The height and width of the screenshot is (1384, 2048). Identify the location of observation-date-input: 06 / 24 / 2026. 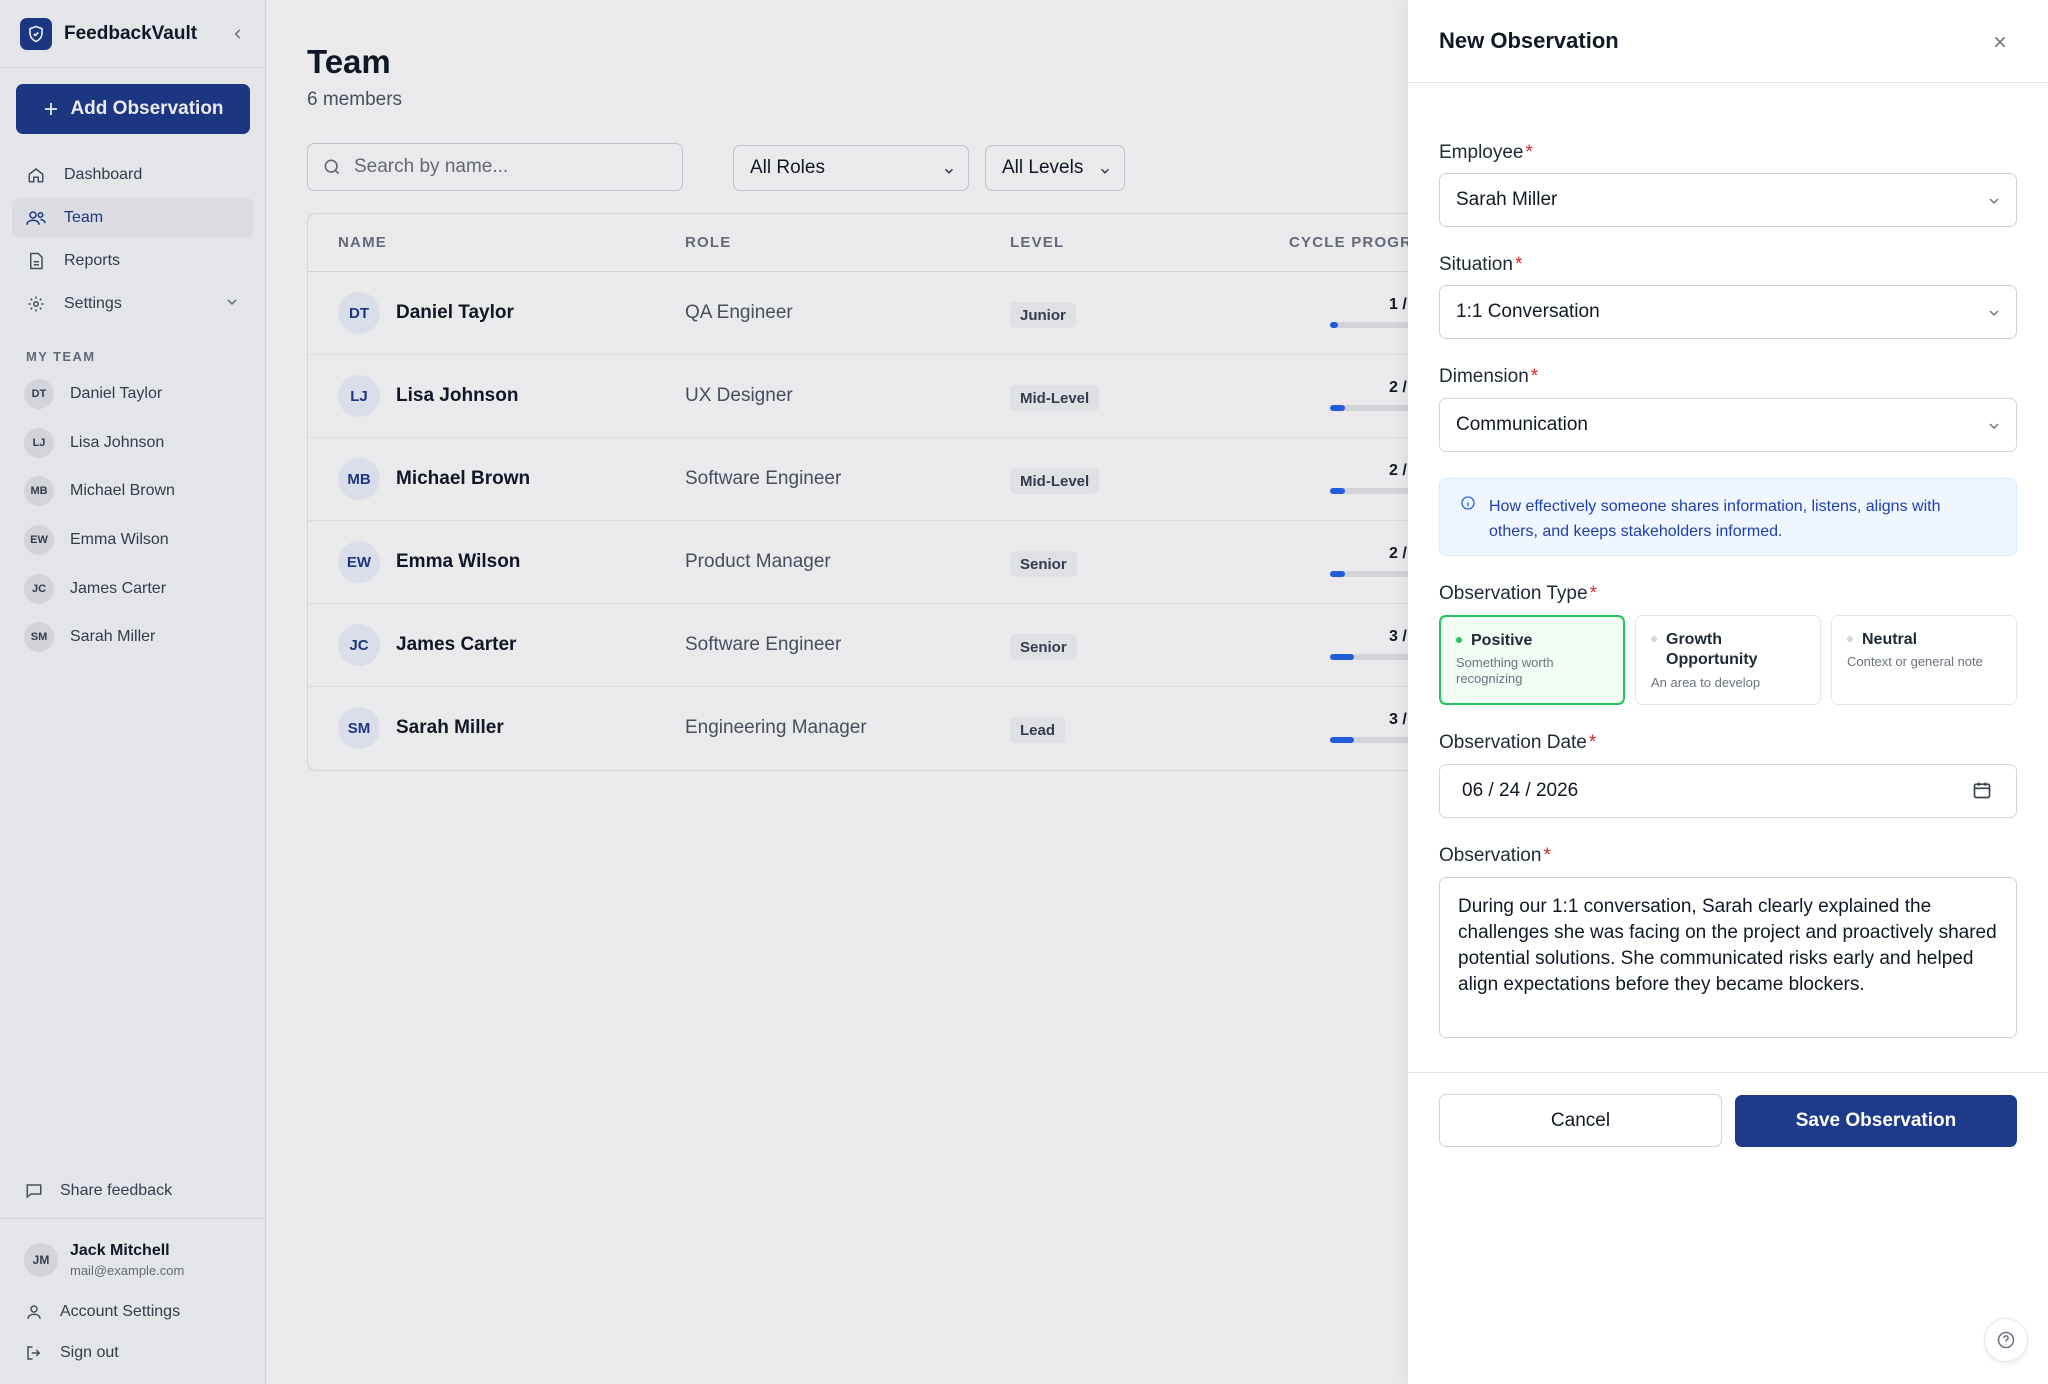
(1728, 791).